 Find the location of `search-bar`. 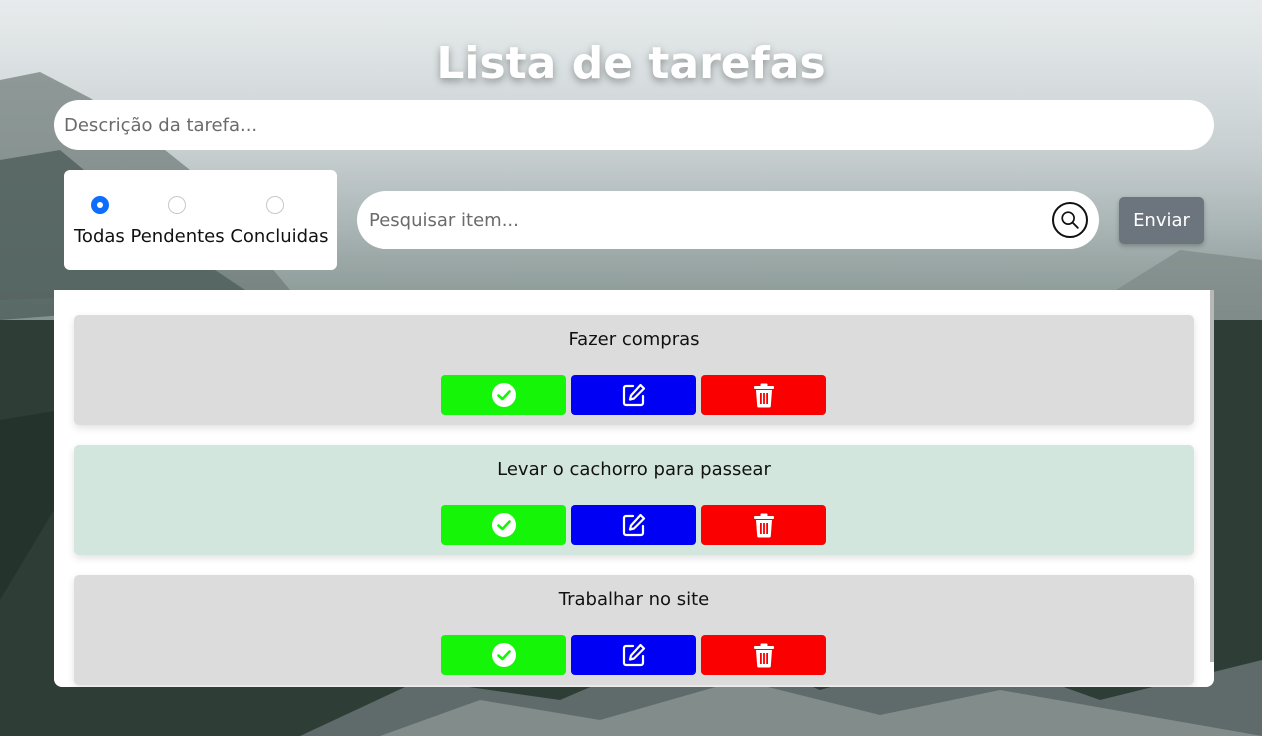

search-bar is located at coordinates (728, 220).